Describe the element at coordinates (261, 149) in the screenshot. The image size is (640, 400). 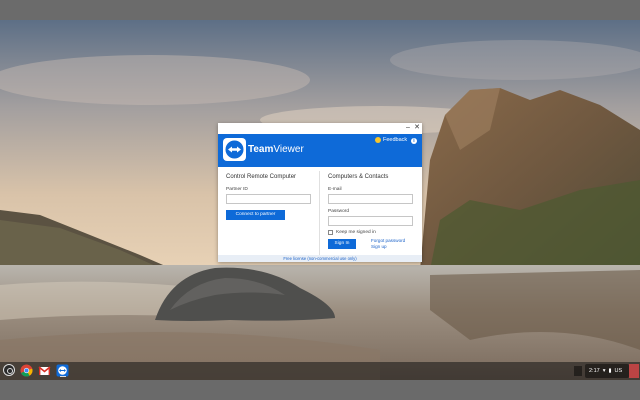
I see `brand-bold: Team` at that location.